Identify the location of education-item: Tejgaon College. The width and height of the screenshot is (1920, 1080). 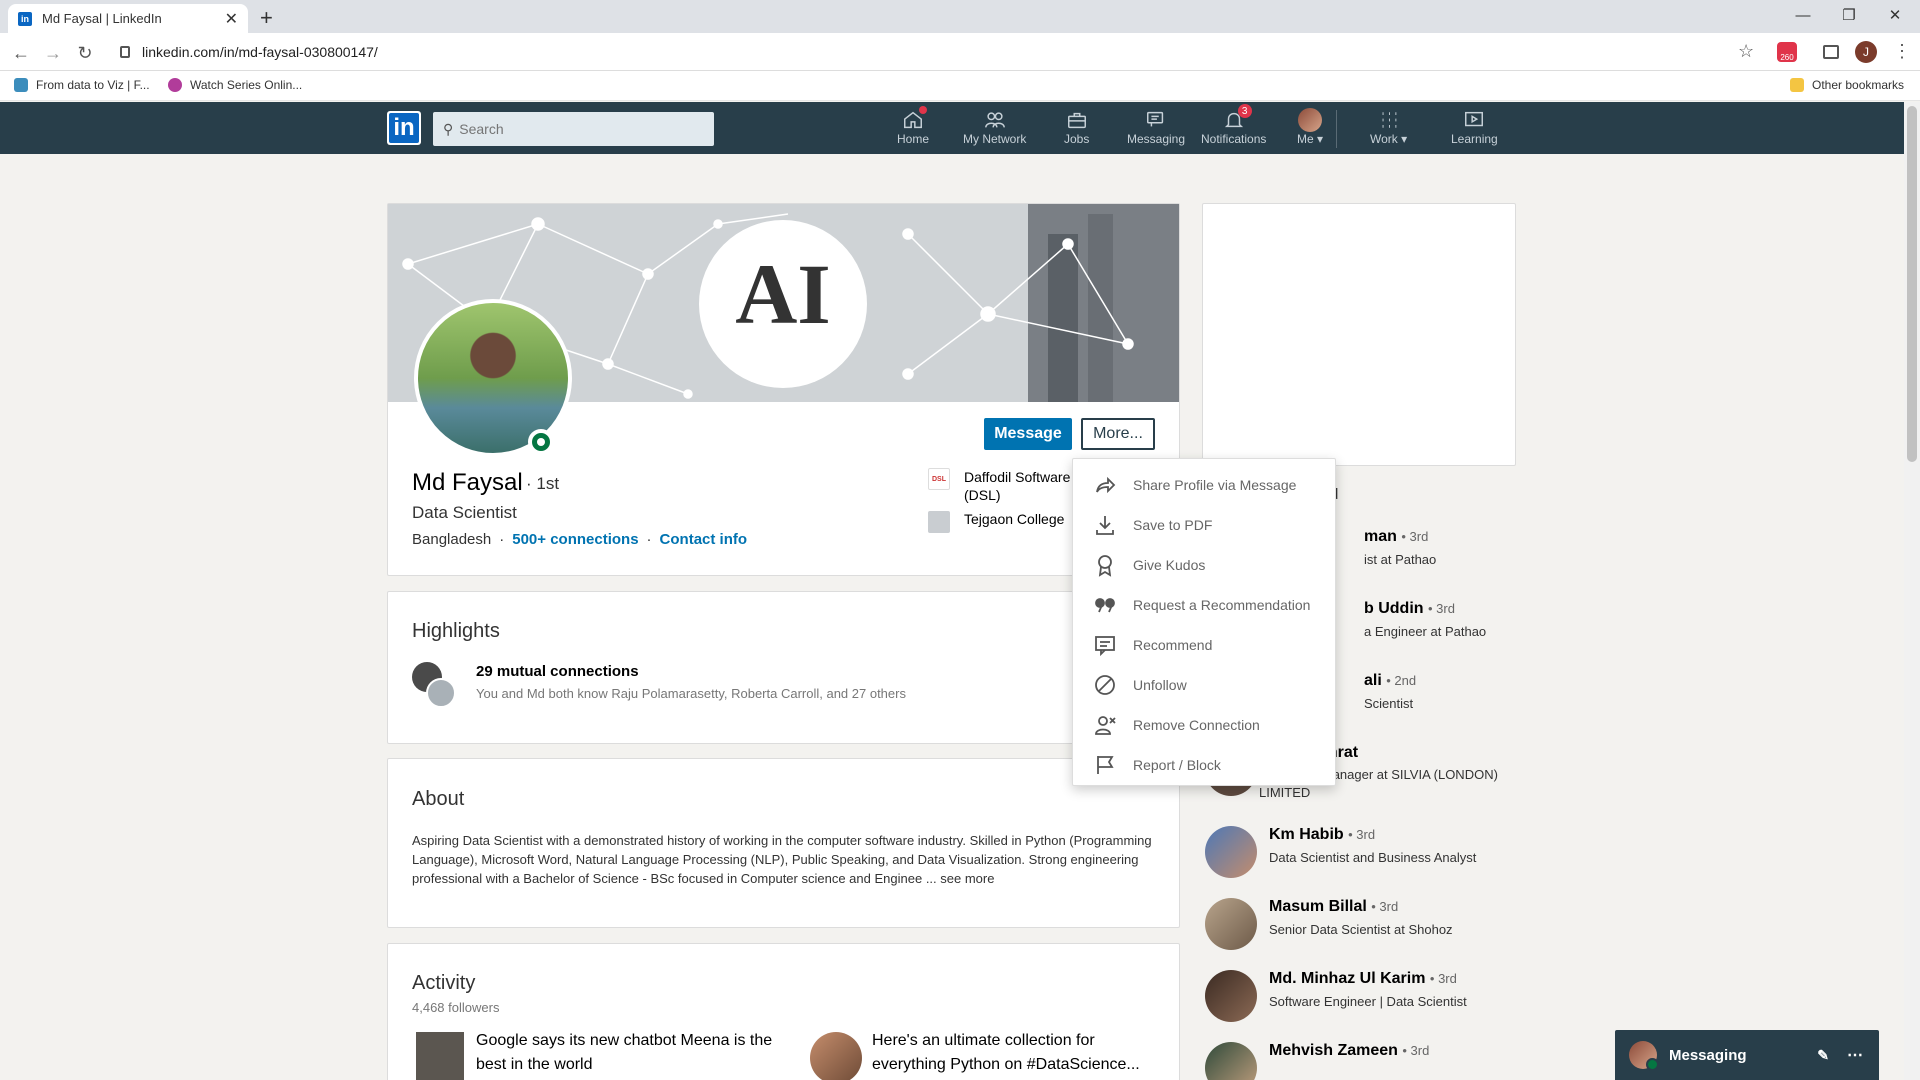
(996, 522).